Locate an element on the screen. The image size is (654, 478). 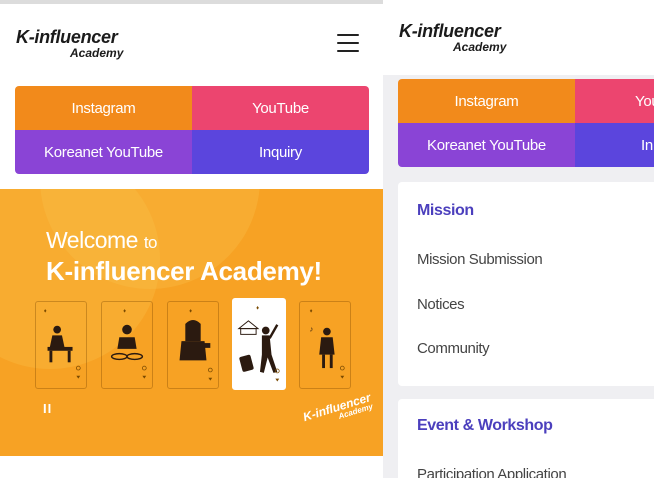
banner-headline: K-influencer Academy! is located at coordinates (184, 271).